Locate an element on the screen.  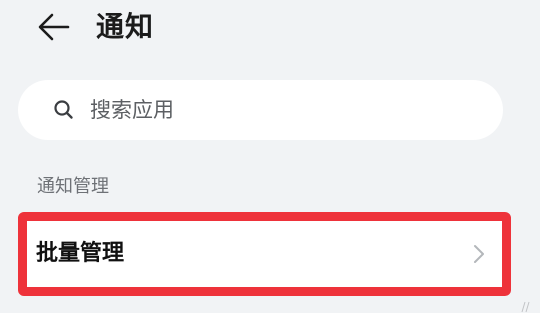
search-icon is located at coordinates (63, 109).